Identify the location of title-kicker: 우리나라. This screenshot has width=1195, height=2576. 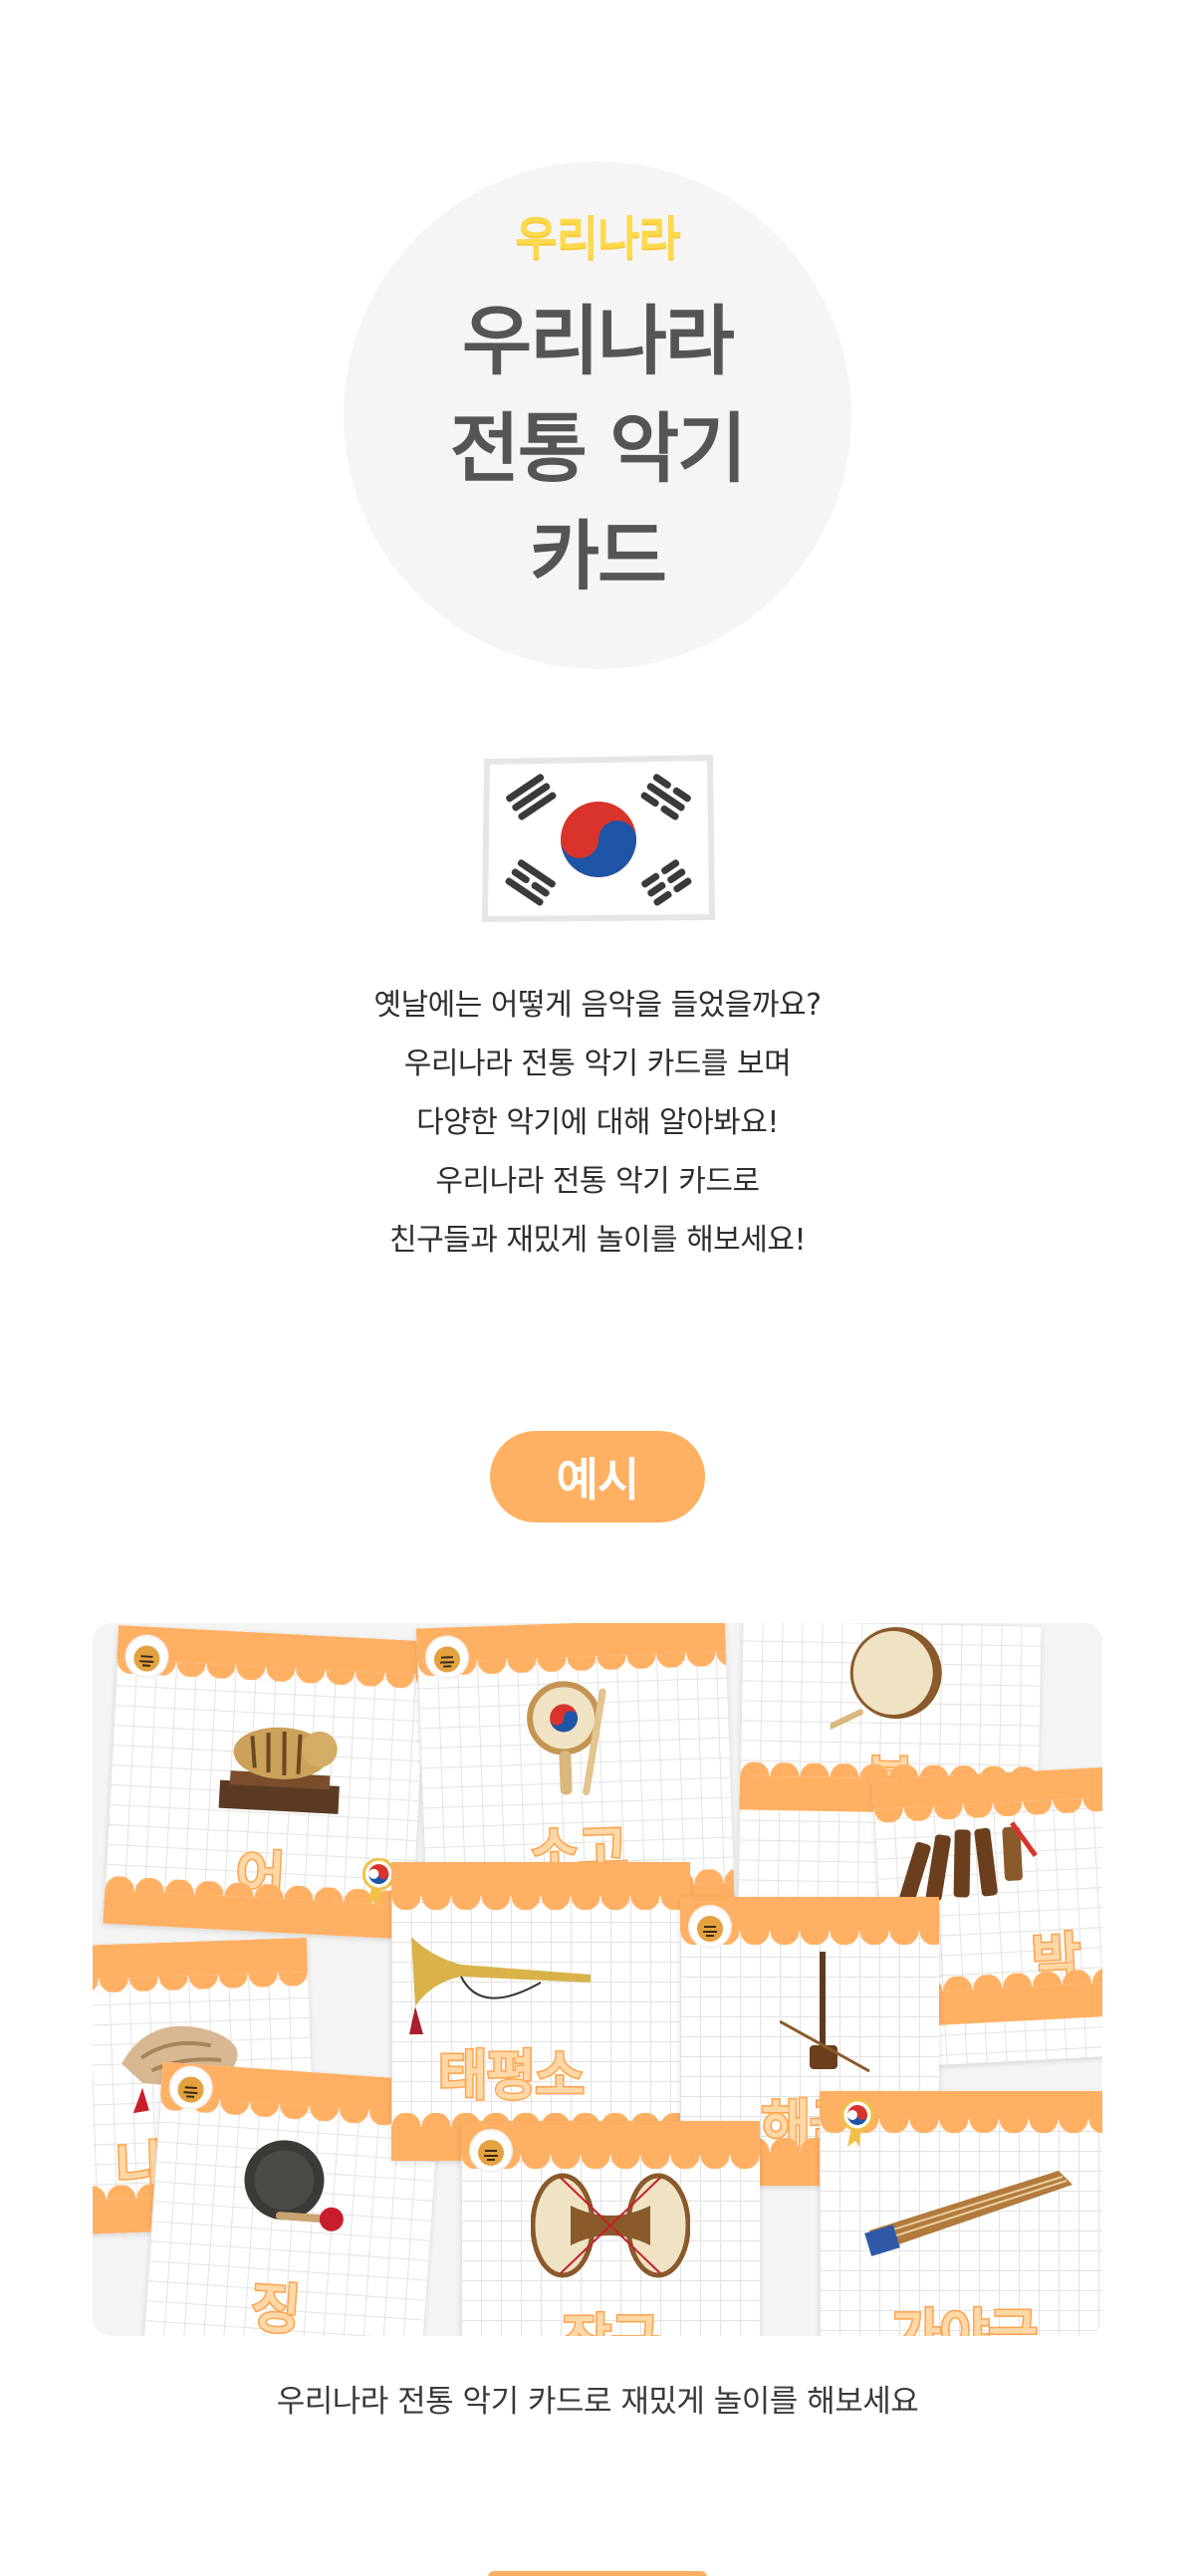
(597, 238).